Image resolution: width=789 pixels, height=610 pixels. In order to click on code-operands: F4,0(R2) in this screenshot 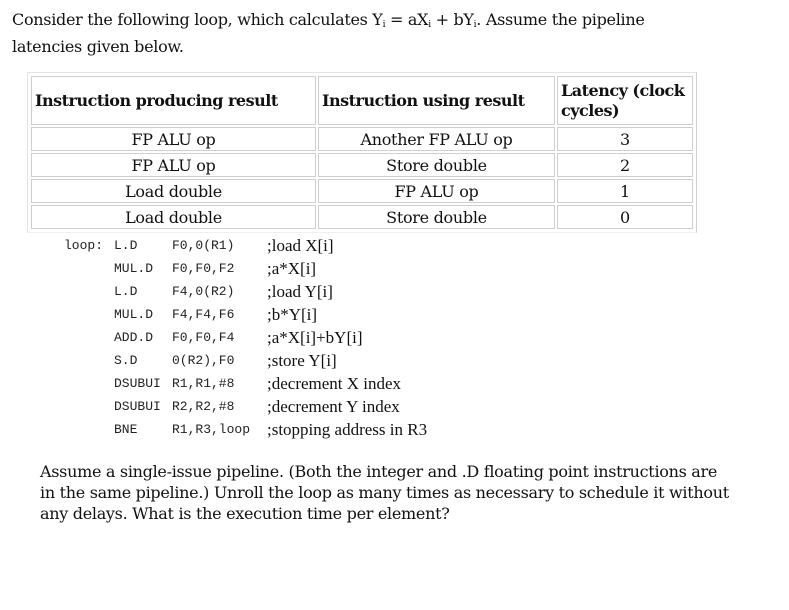, I will do `click(203, 291)`.